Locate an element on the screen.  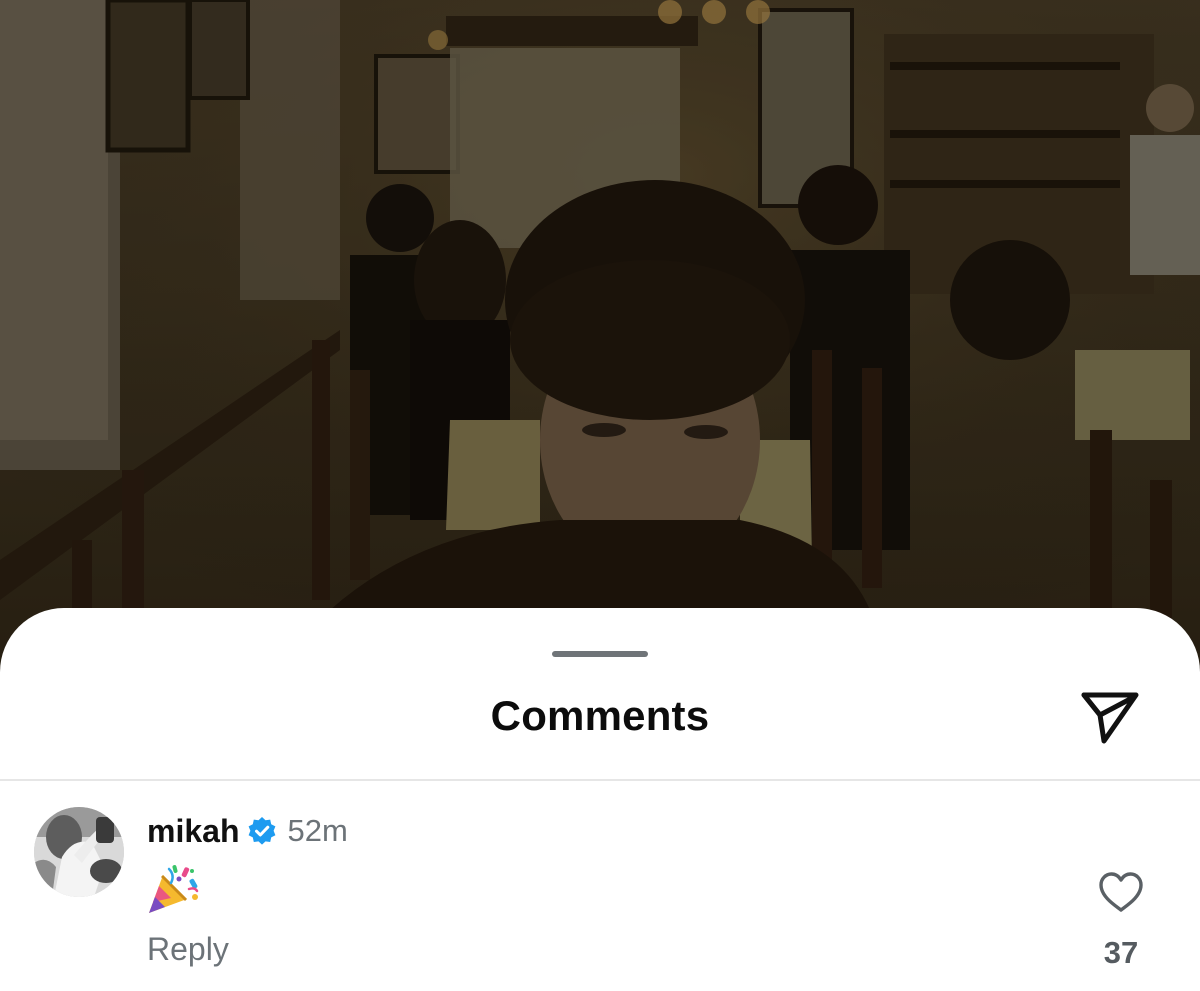
party-popper-icon is located at coordinates (174, 889).